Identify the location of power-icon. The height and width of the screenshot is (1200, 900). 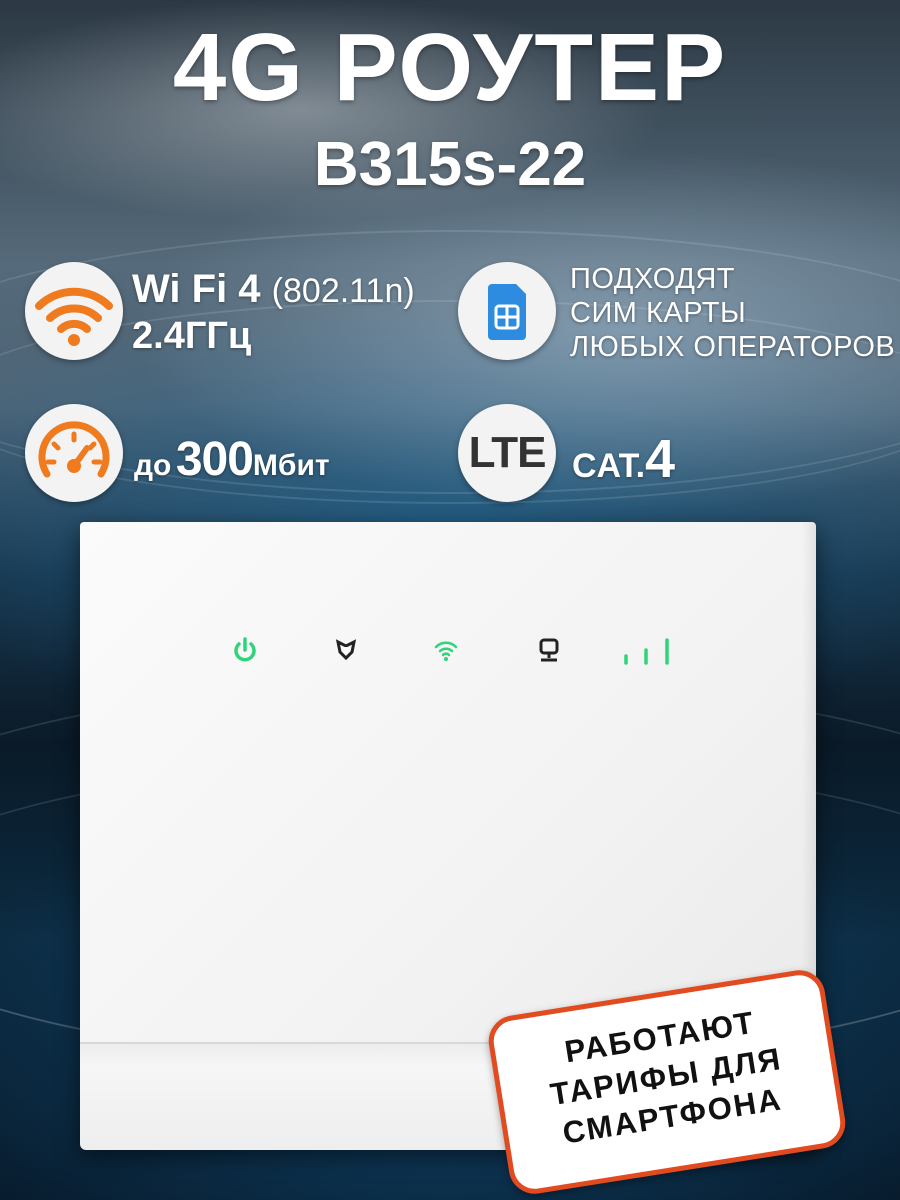
(245, 649).